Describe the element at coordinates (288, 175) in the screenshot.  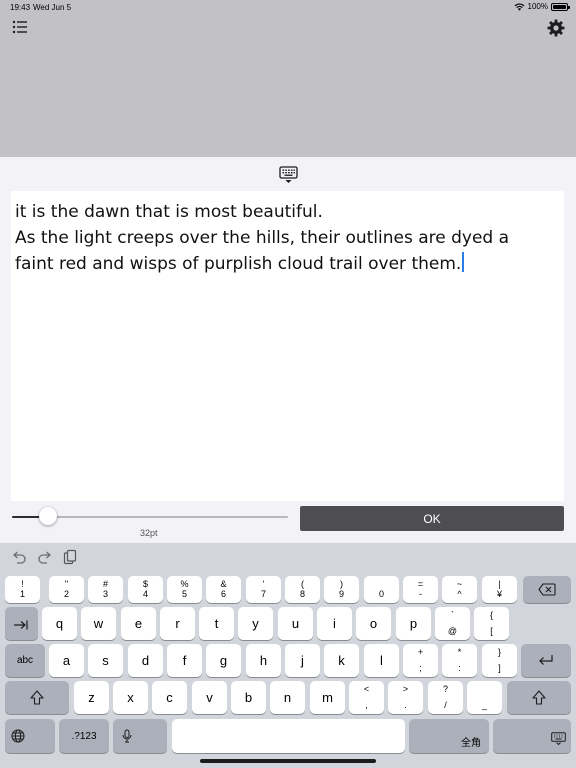
I see `keyboard-dismiss-icon` at that location.